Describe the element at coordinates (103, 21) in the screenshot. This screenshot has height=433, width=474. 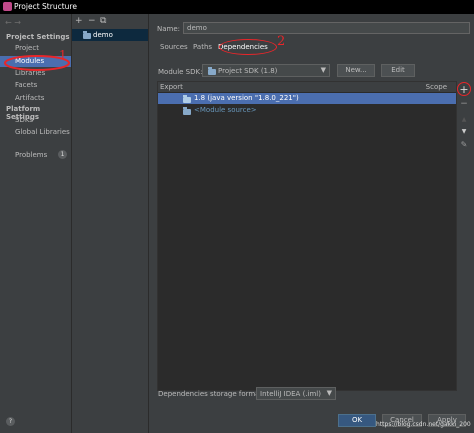
I see `copy-module-button: ⧉` at that location.